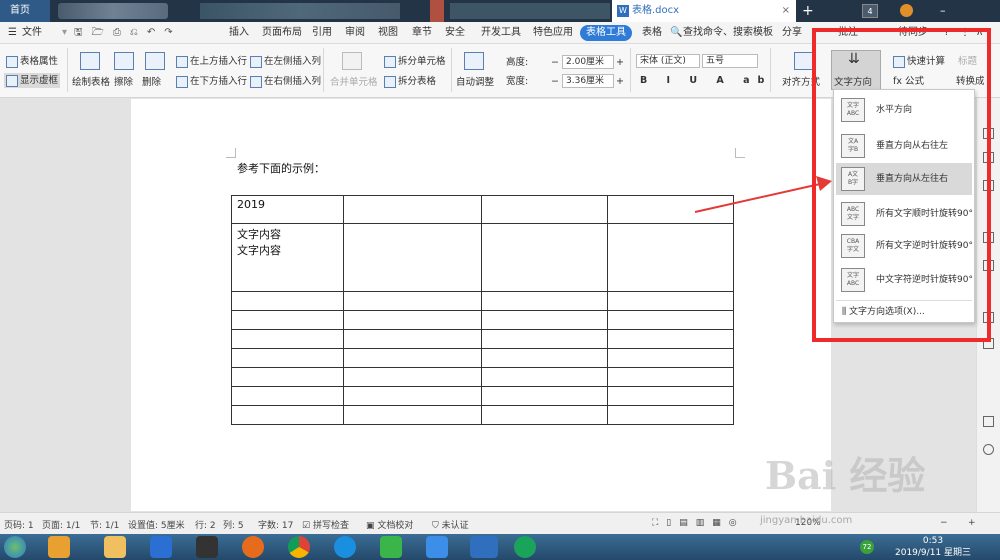  What do you see at coordinates (90, 61) in the screenshot?
I see `draw-table-icon` at bounding box center [90, 61].